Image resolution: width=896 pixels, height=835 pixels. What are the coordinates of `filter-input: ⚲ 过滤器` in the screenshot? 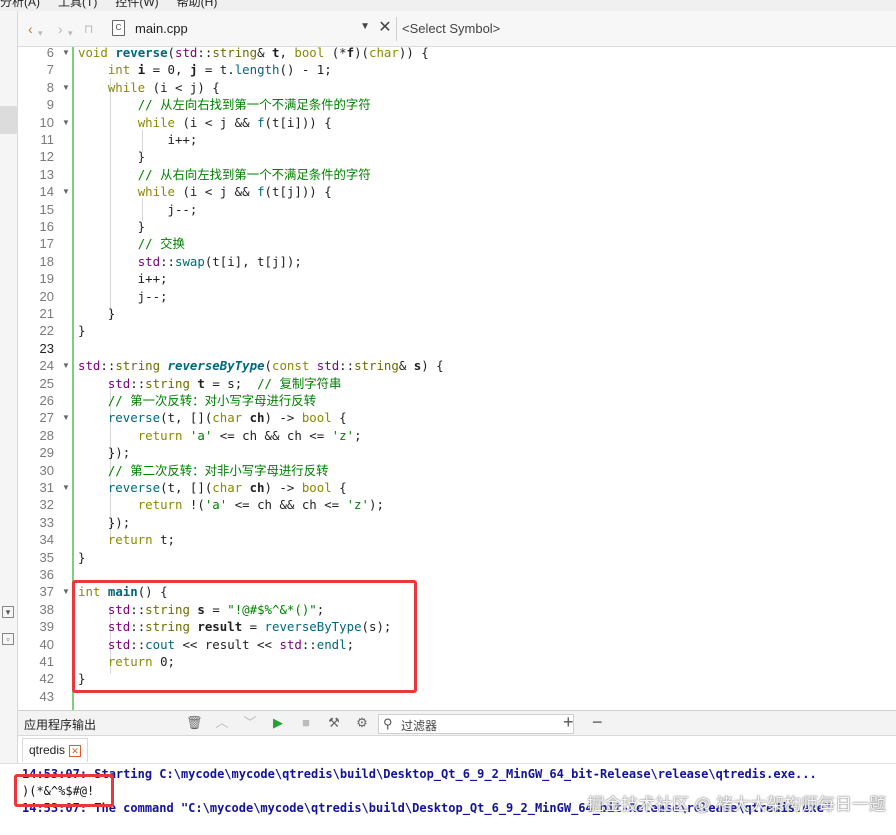 It's located at (476, 724).